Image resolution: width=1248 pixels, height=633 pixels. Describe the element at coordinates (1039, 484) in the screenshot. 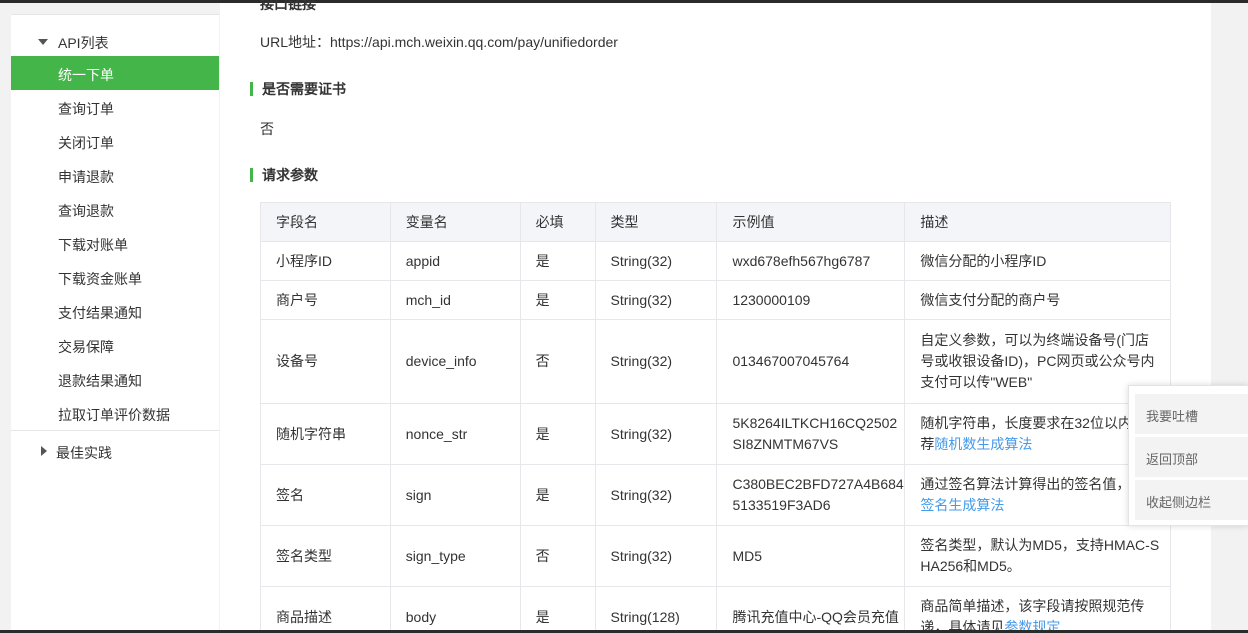

I see `desc-text: 通过签名算法计算得出的签名值，详见` at that location.